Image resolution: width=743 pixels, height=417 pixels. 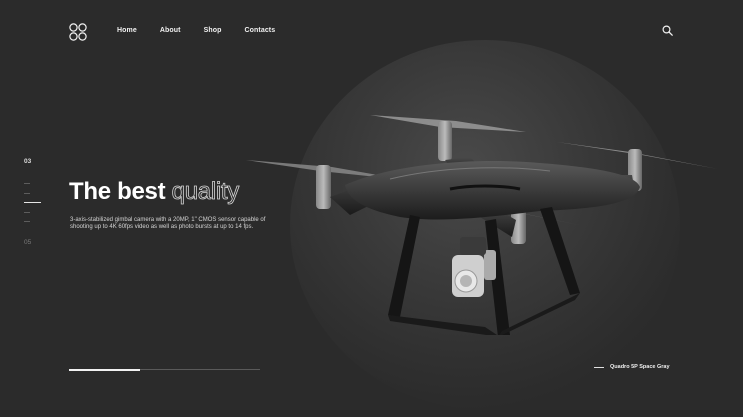 I want to click on nav-home: Home, so click(x=127, y=30).